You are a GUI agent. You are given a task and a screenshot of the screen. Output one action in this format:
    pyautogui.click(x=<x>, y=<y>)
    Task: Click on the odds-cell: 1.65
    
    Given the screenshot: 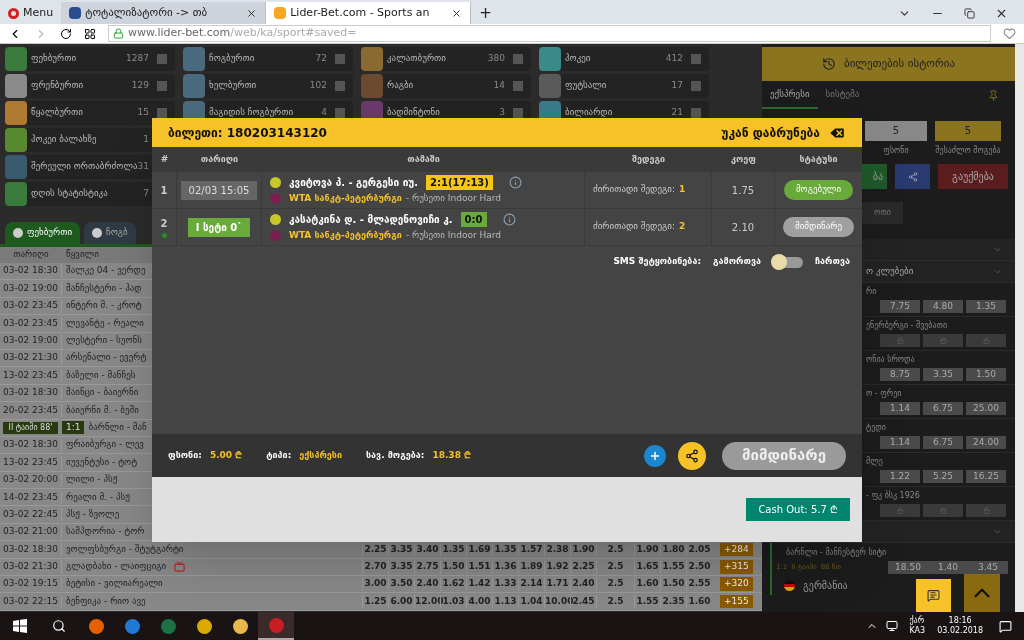 What is the action you would take?
    pyautogui.click(x=647, y=567)
    